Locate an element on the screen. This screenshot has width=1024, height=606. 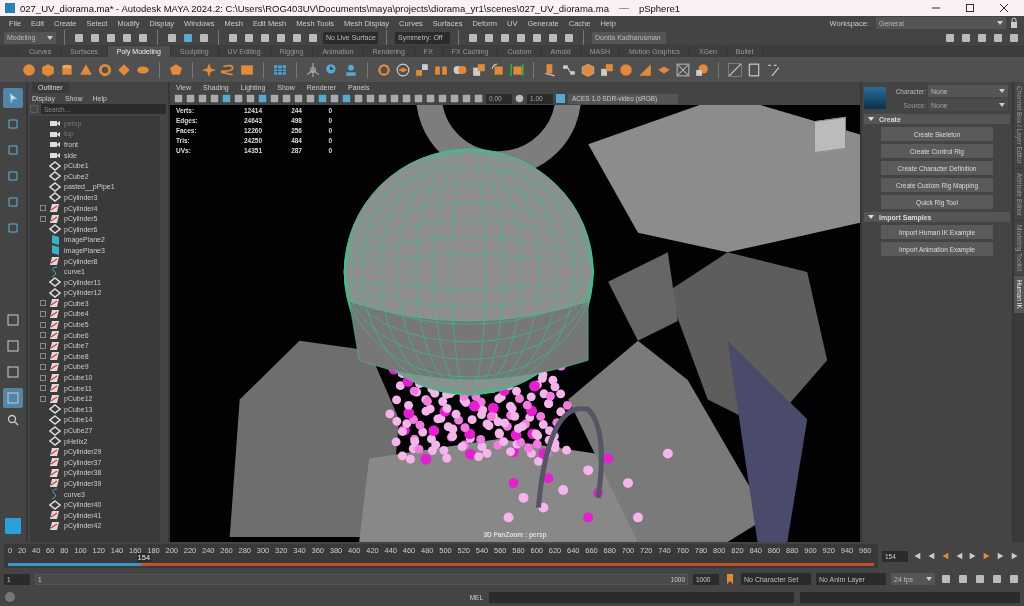
close-icon is located at coordinates (1004, 8).